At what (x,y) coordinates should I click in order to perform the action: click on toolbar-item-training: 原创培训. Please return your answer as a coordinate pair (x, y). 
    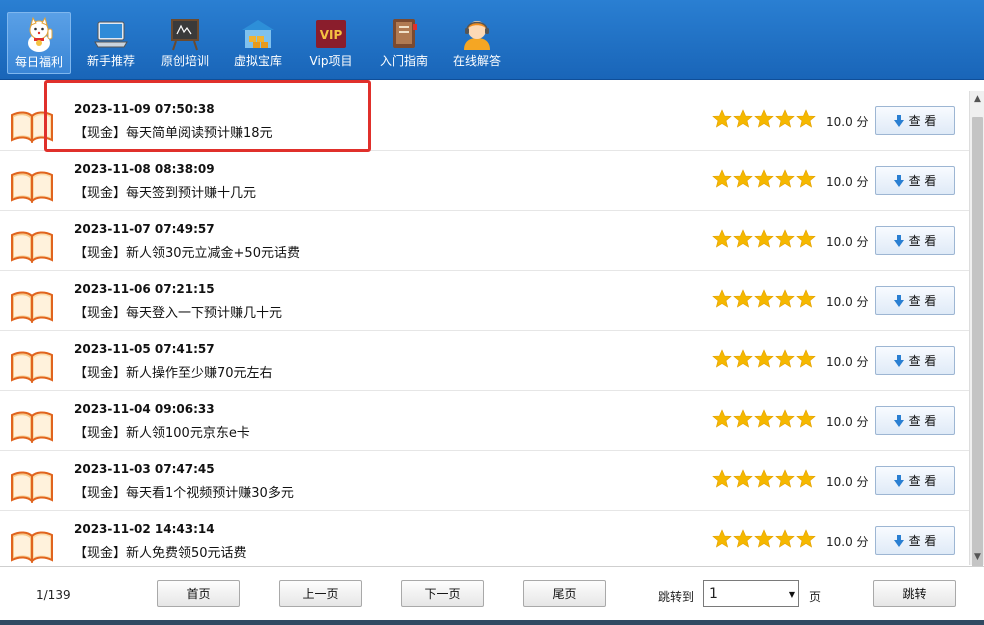
    Looking at the image, I should click on (185, 43).